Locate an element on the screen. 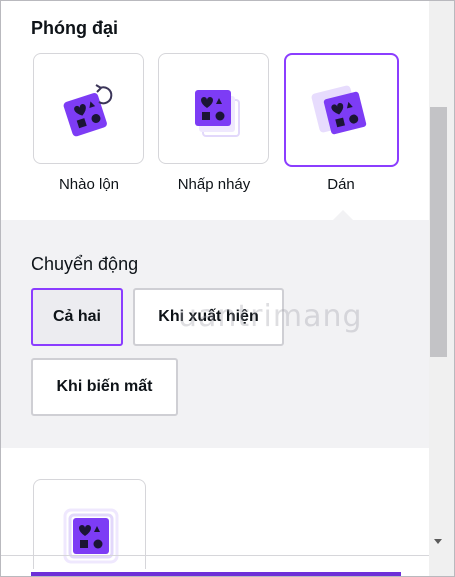 This screenshot has width=455, height=577. stomp-shapes-icon is located at coordinates (338, 110).